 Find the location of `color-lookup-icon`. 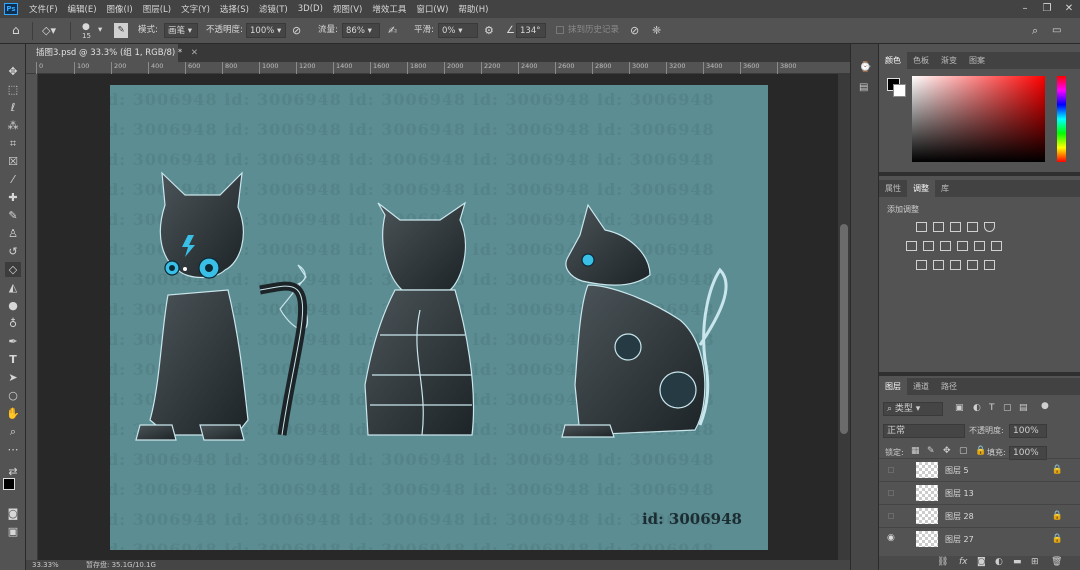

color-lookup-icon is located at coordinates (996, 246).